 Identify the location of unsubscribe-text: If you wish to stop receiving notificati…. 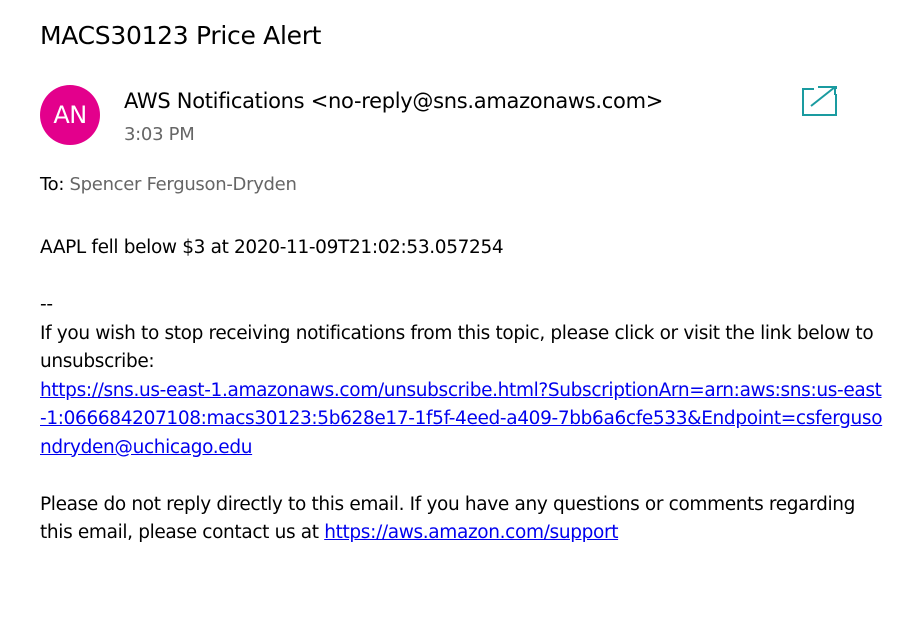
(457, 347).